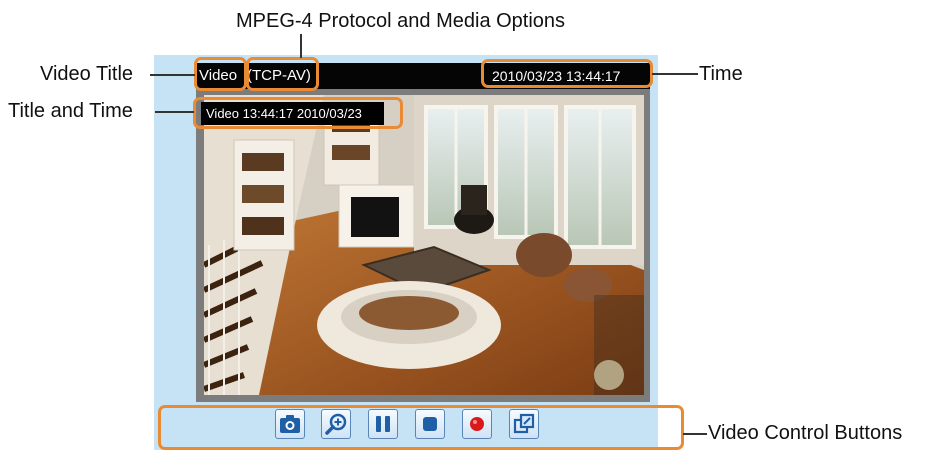 The width and height of the screenshot is (945, 451). What do you see at coordinates (805, 433) in the screenshot?
I see `callout-controls-label: Video Control Buttons` at bounding box center [805, 433].